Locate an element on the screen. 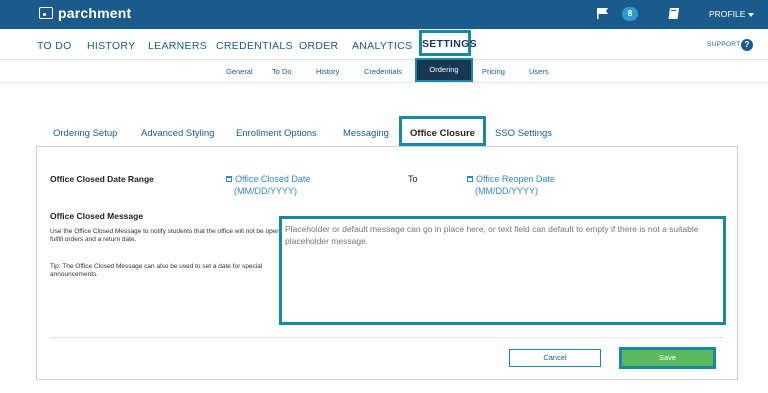  nav-settings: SETTINGS is located at coordinates (448, 43).